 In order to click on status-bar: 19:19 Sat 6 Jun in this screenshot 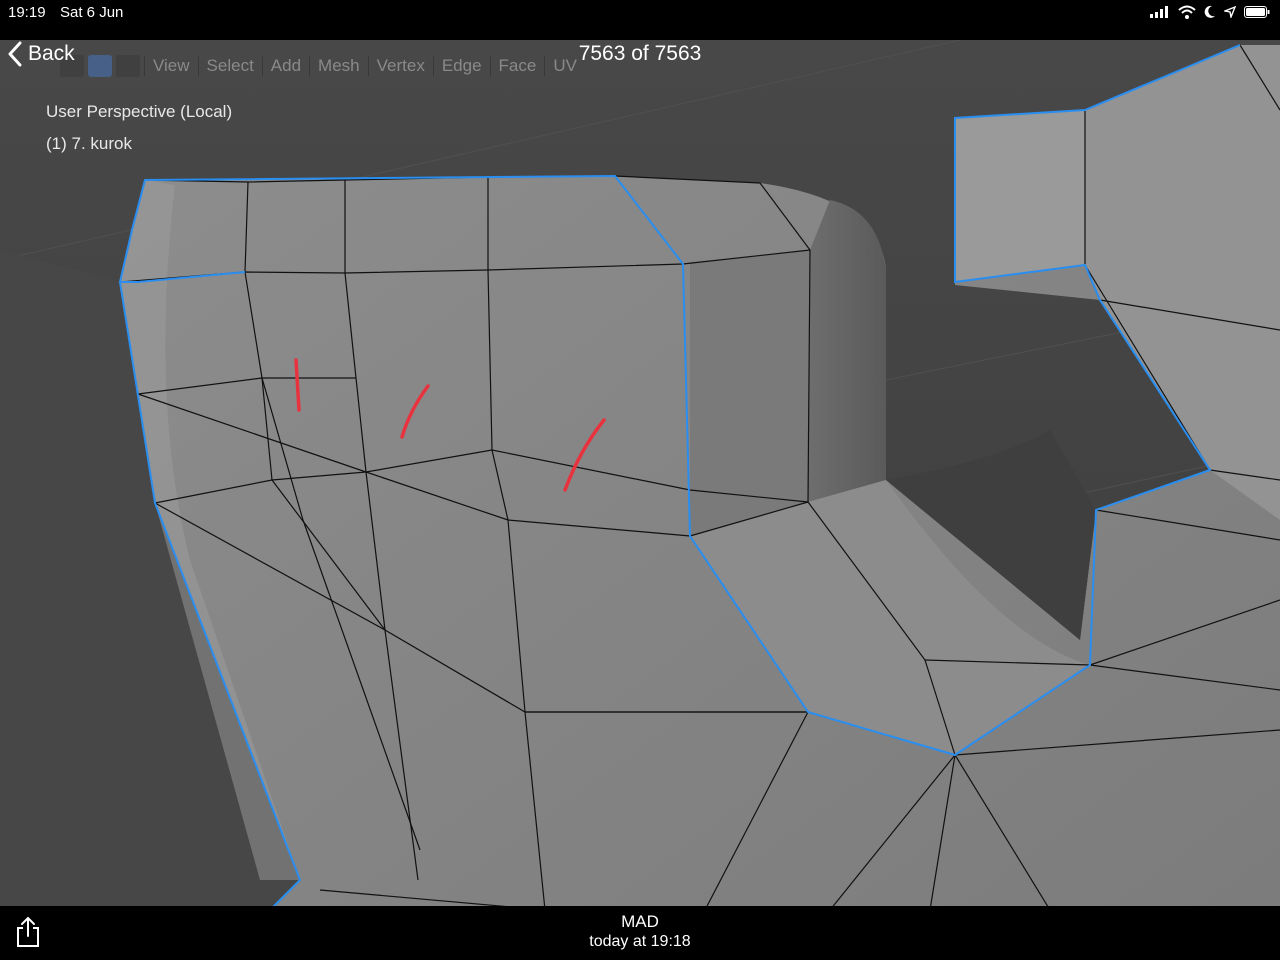, I will do `click(640, 13)`.